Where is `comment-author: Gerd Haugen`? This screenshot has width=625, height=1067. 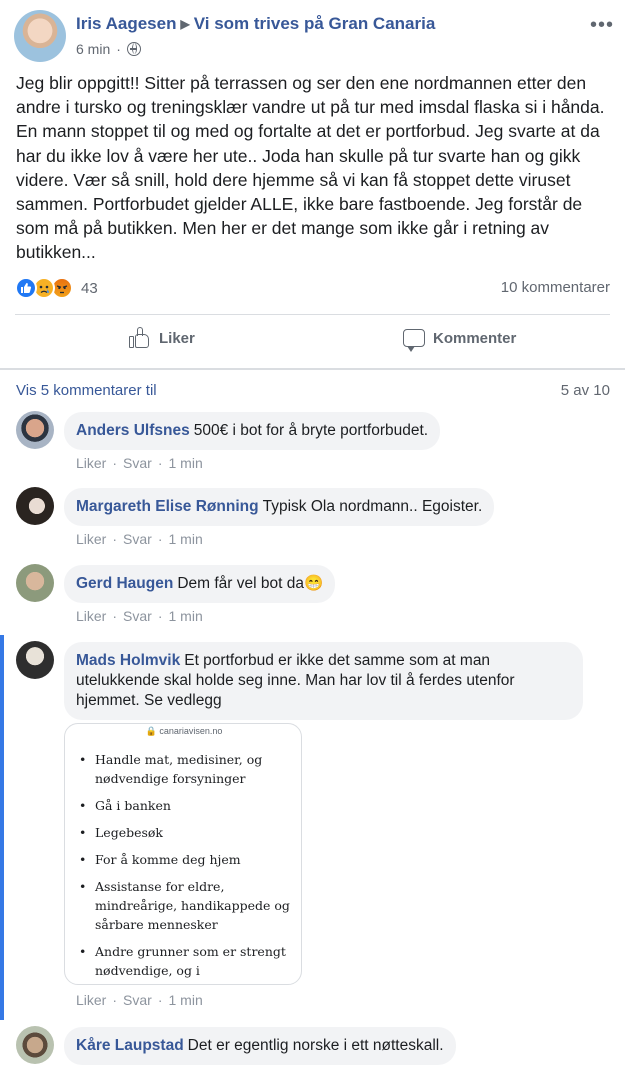
comment-author: Gerd Haugen is located at coordinates (124, 583).